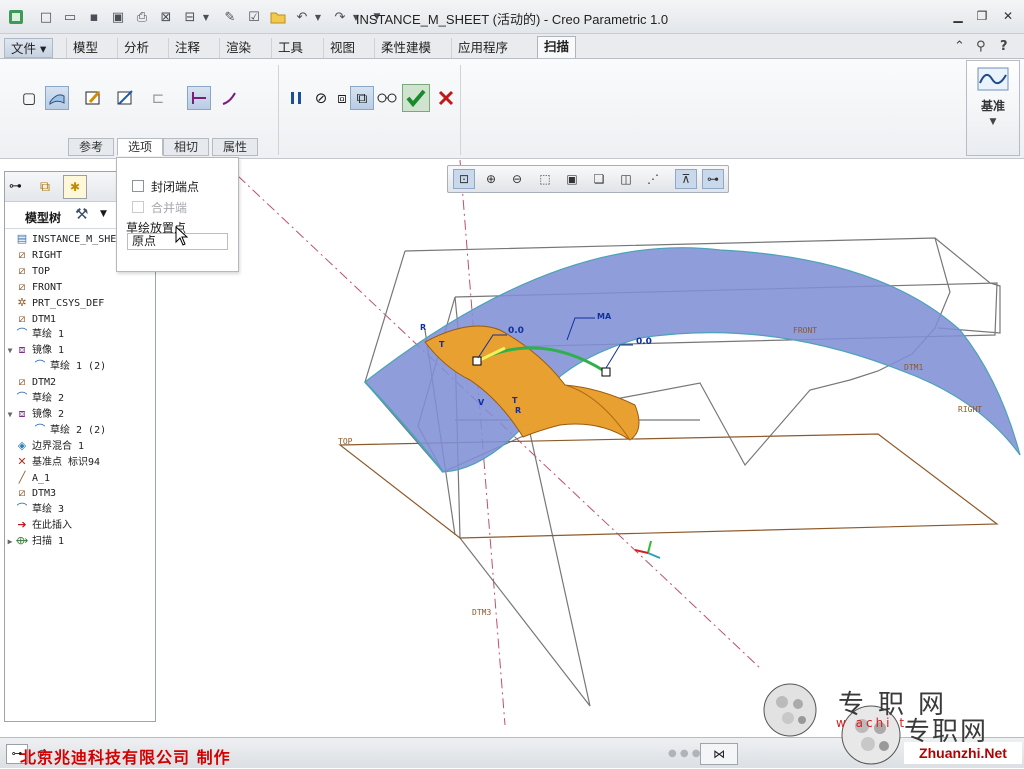  I want to click on progress-dots: ● ● ●, so click(684, 753).